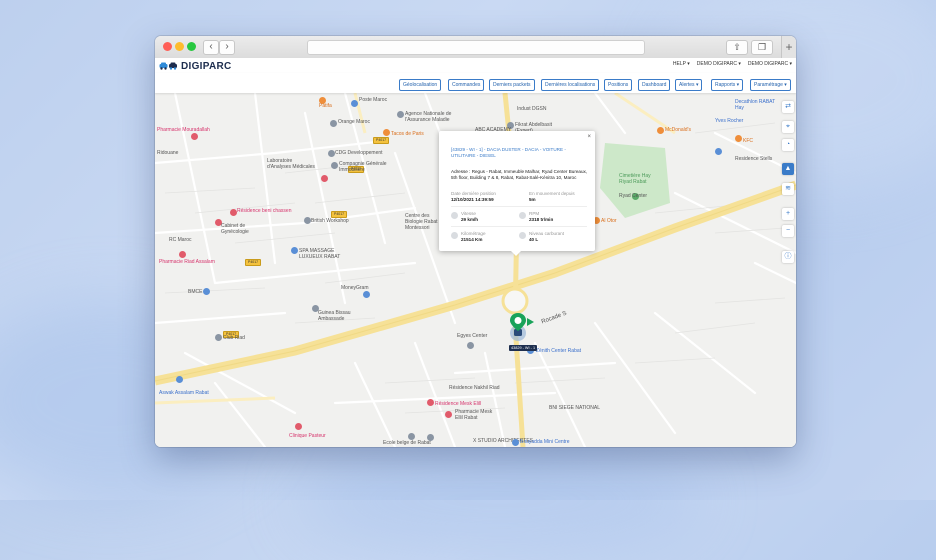 The width and height of the screenshot is (936, 560). I want to click on positions-button: Positions, so click(618, 85).